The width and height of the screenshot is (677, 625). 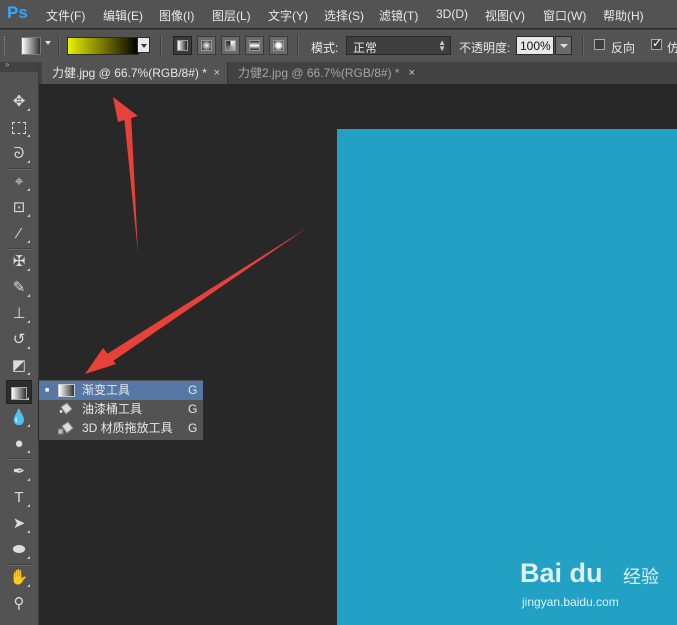 I want to click on gradient-icon, so click(x=66, y=390).